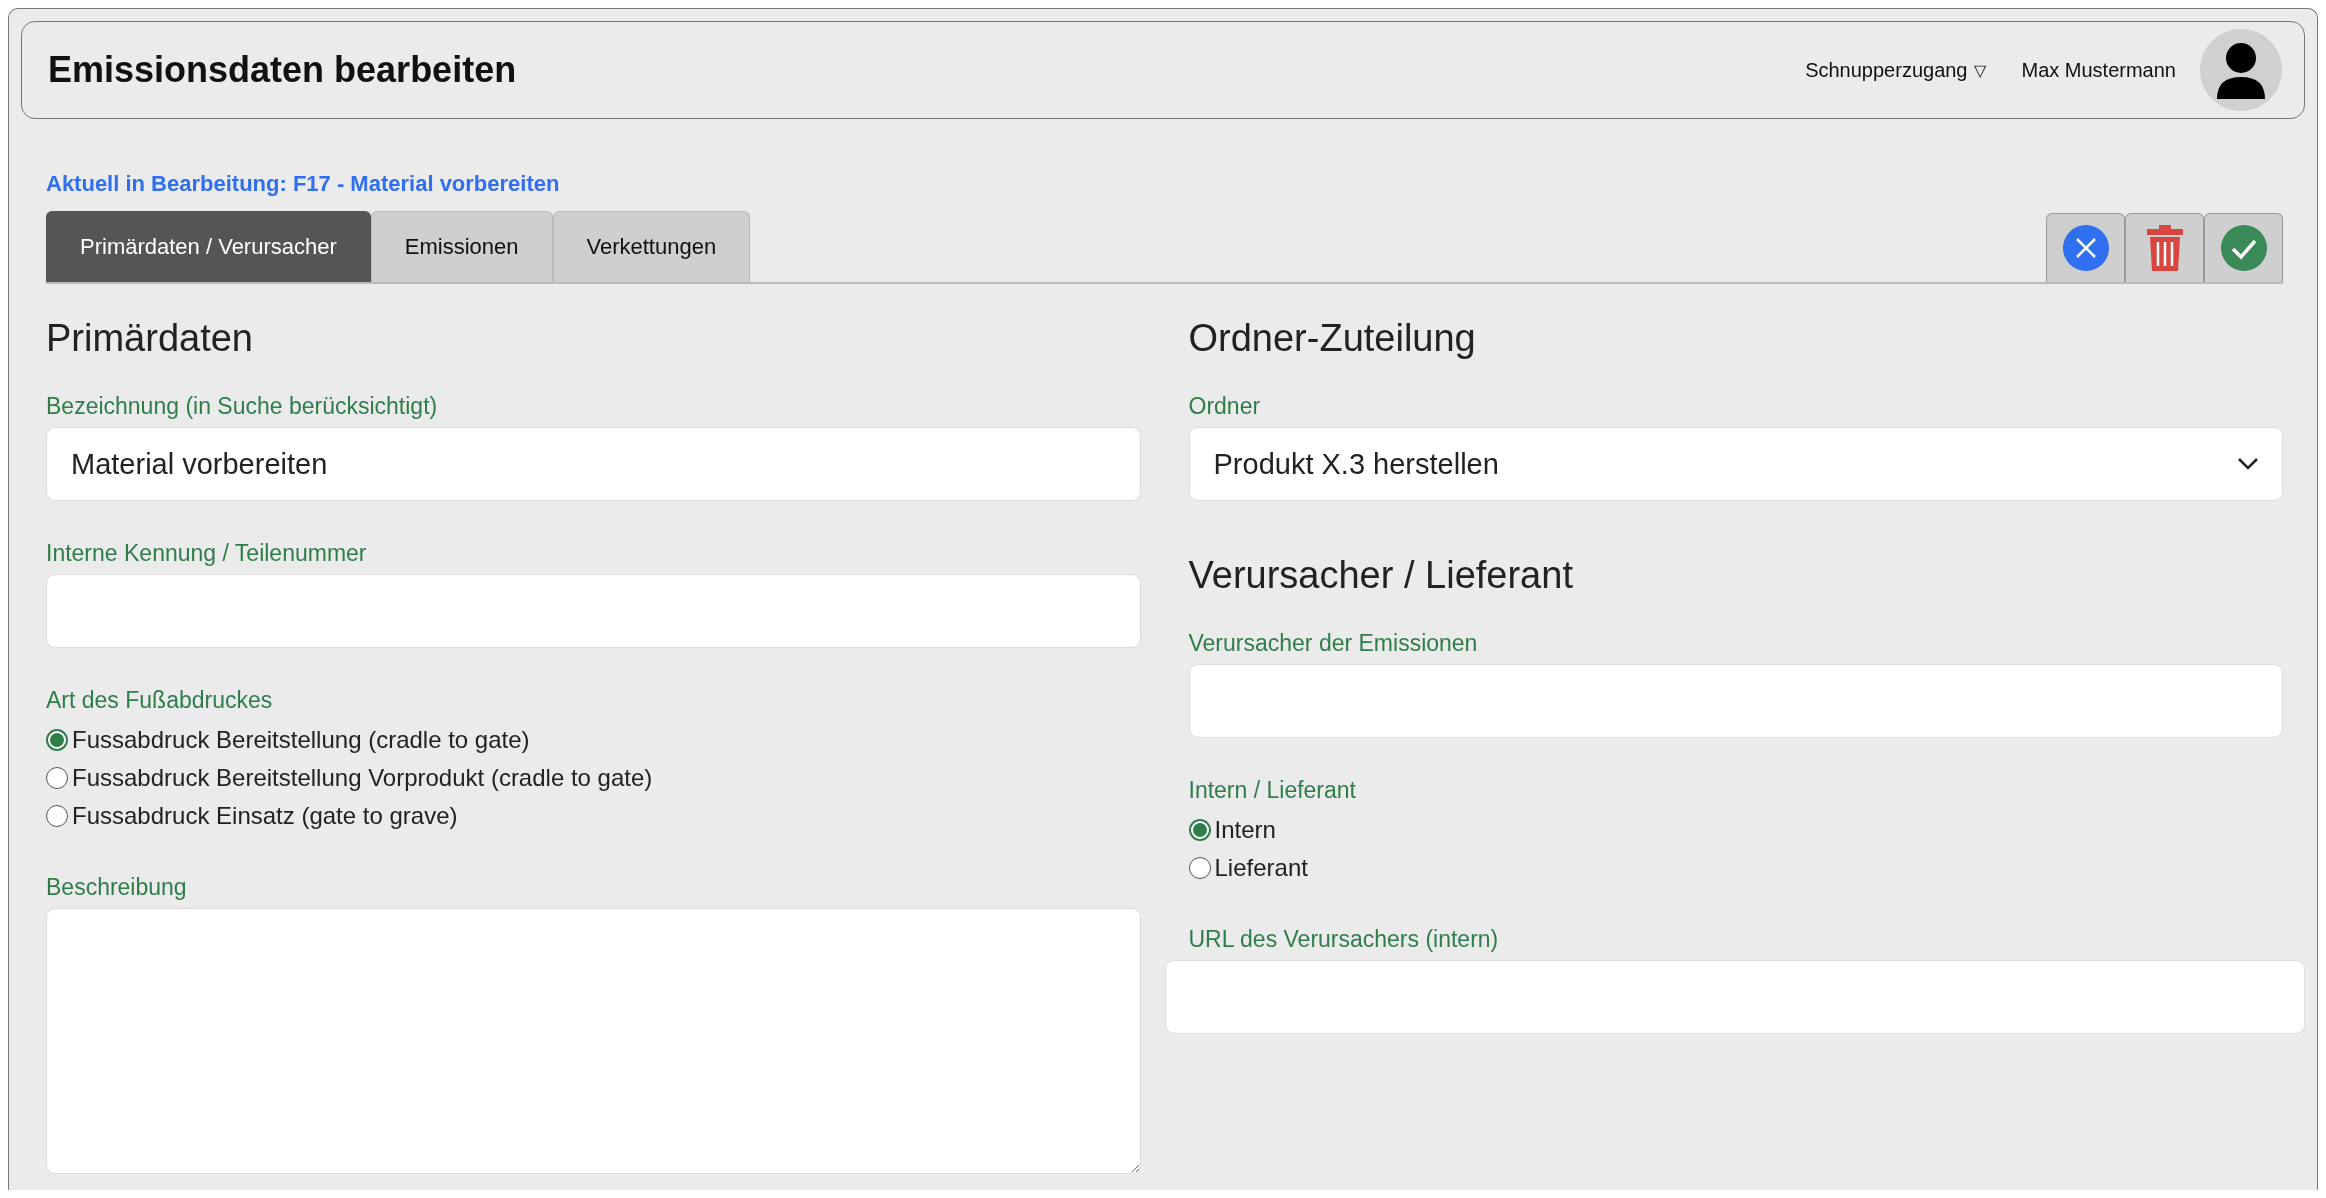 The height and width of the screenshot is (1198, 2326). I want to click on cancel-button, so click(2085, 247).